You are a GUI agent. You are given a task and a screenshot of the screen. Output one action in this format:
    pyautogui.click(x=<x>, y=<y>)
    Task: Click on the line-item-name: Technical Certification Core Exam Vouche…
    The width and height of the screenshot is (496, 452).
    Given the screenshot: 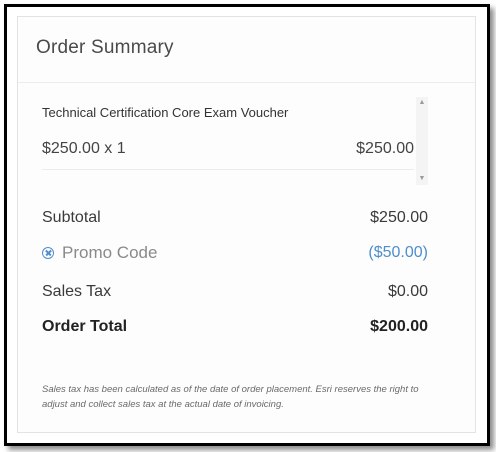 What is the action you would take?
    pyautogui.click(x=165, y=112)
    